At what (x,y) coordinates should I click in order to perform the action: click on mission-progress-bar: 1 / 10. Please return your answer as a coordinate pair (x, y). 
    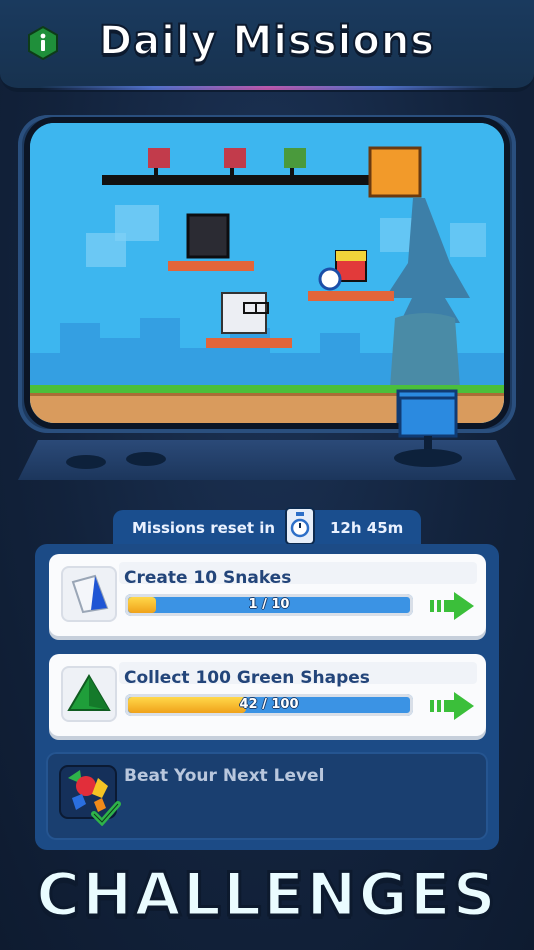
    Looking at the image, I should click on (269, 605).